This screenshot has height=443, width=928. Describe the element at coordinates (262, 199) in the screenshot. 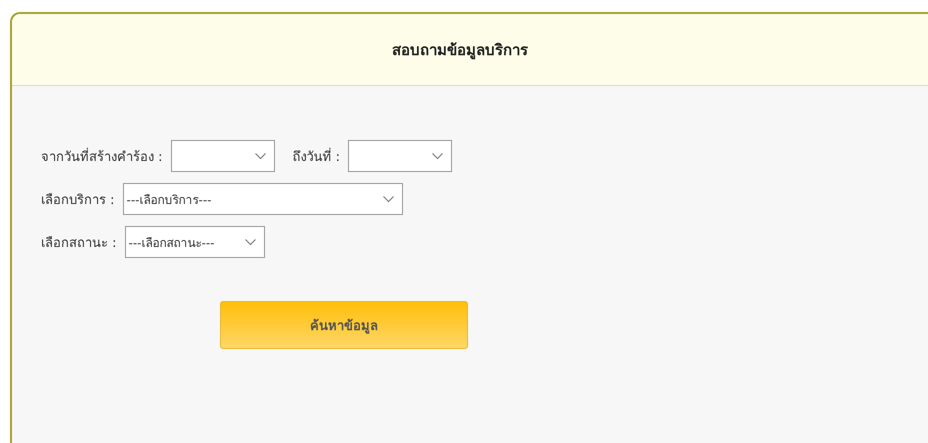

I see `dropdown-field: ---เลือกบริการ---` at that location.